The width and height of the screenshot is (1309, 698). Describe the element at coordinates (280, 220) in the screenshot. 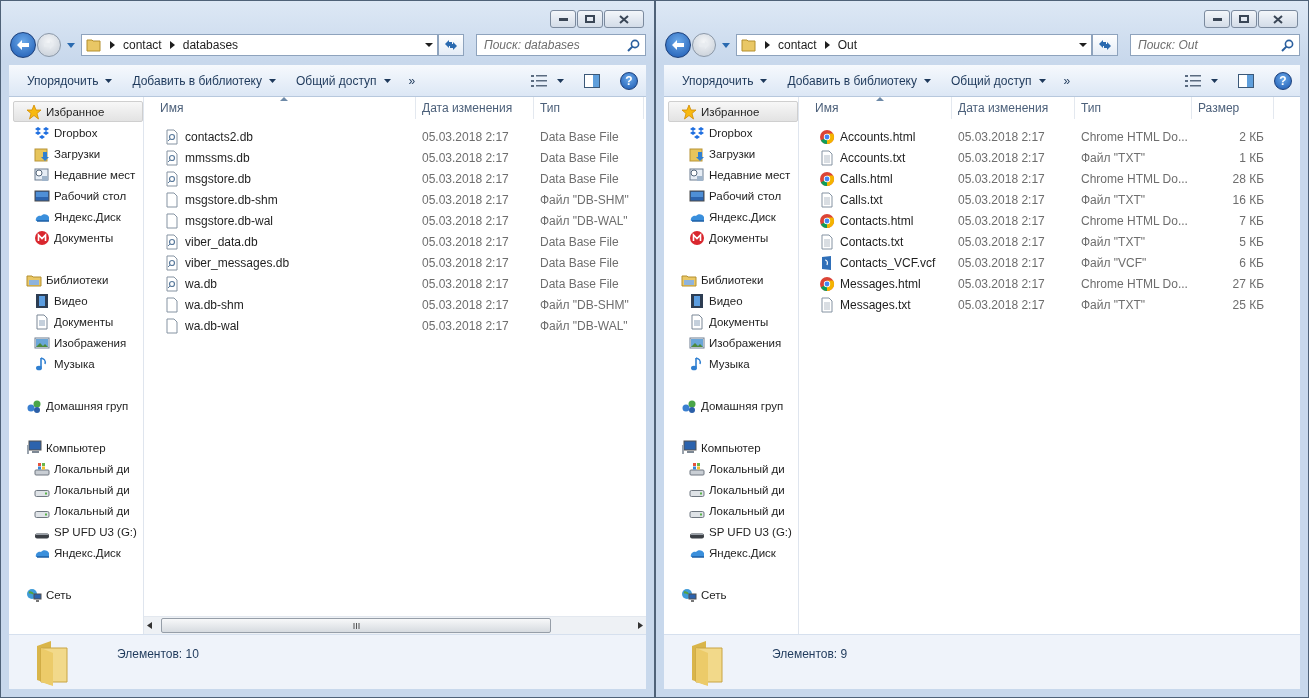

I see `file-name: msgstore.db-wal` at that location.